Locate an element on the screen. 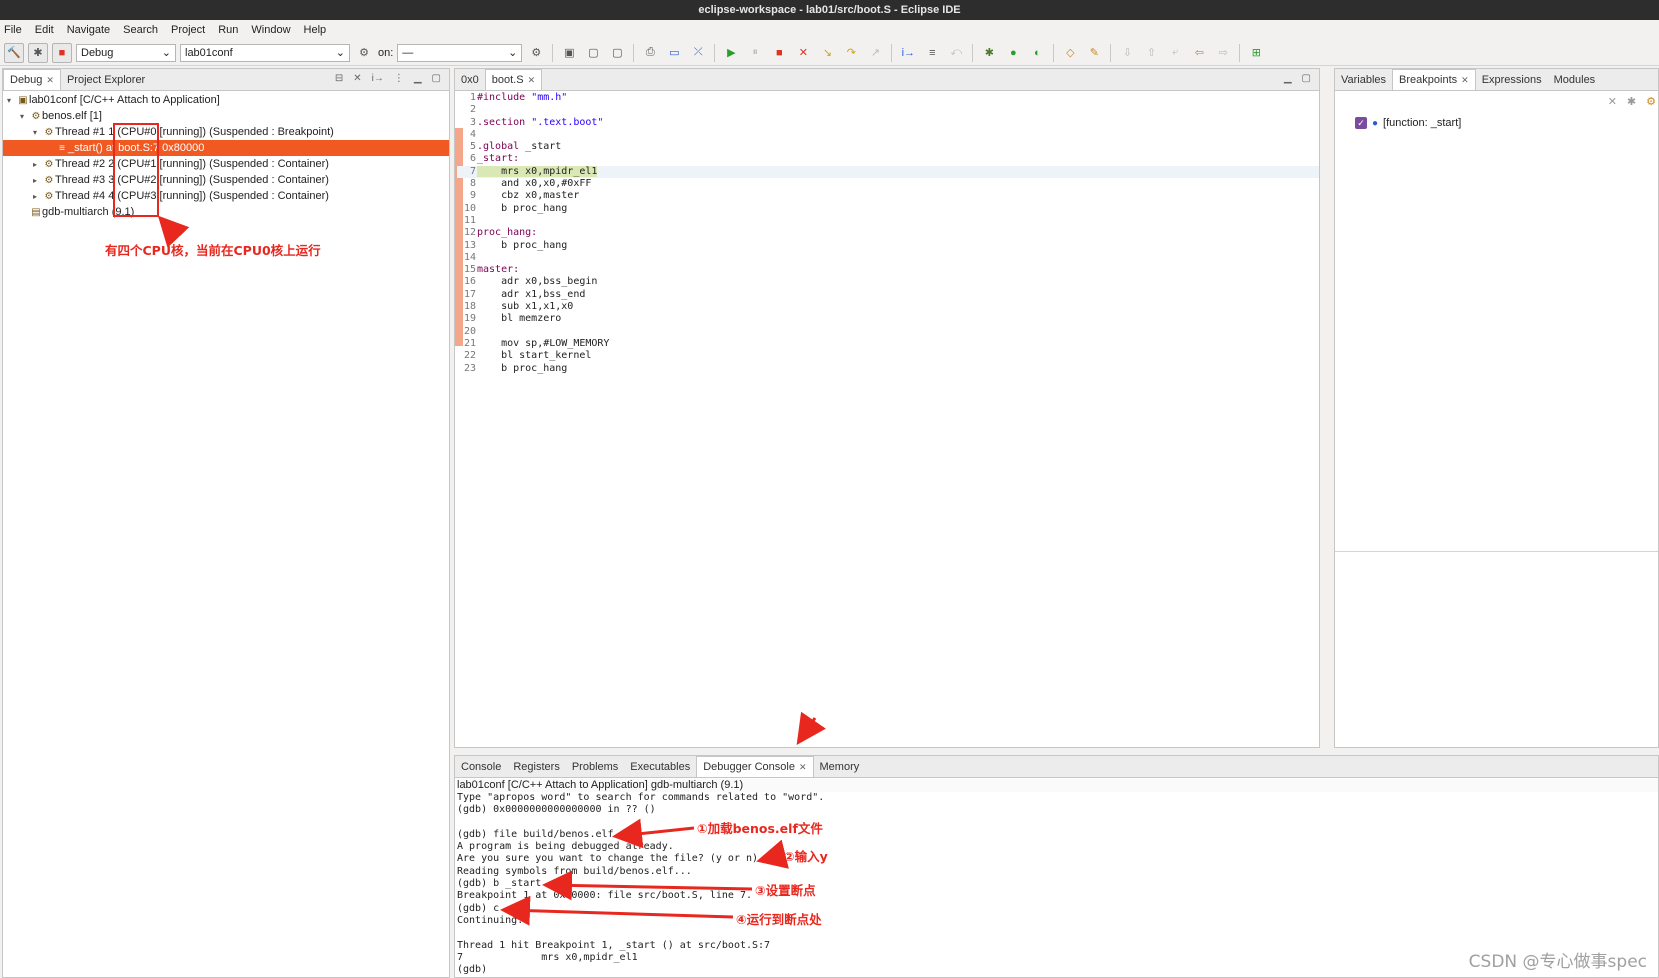 This screenshot has height=978, width=1659. open-type-icon: ◇ is located at coordinates (1070, 53).